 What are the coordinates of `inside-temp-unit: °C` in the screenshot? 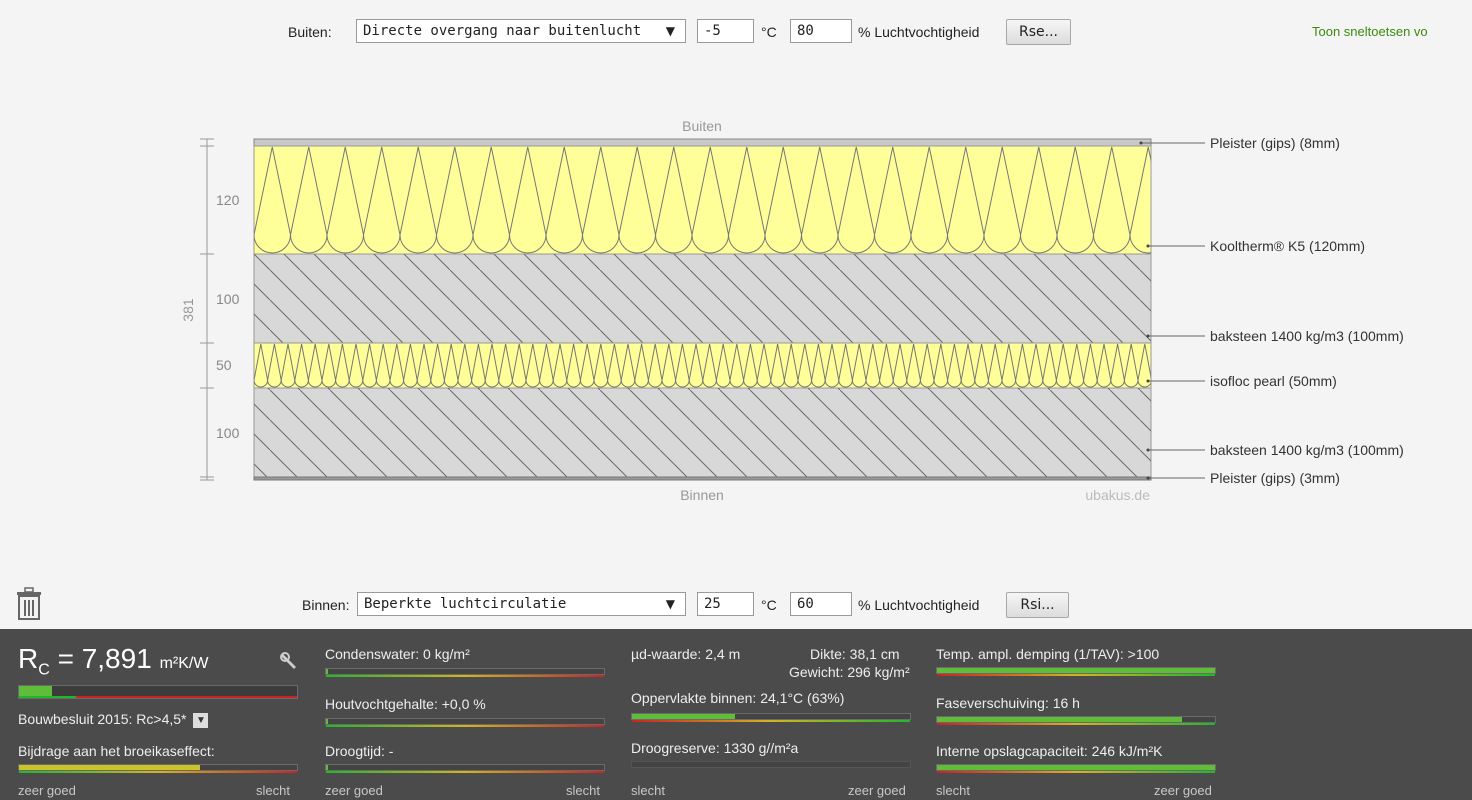 It's located at (769, 605).